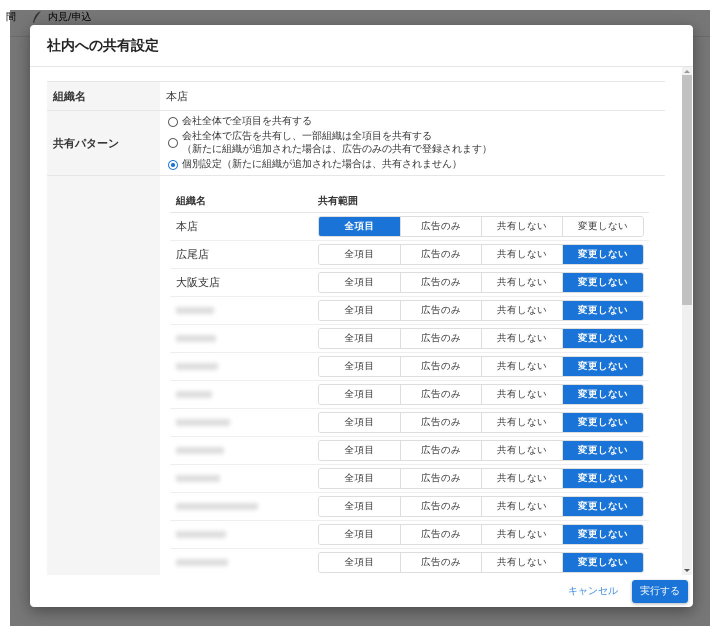 The height and width of the screenshot is (639, 718). What do you see at coordinates (198, 282) in the screenshot?
I see `table-cell: 大阪支店` at bounding box center [198, 282].